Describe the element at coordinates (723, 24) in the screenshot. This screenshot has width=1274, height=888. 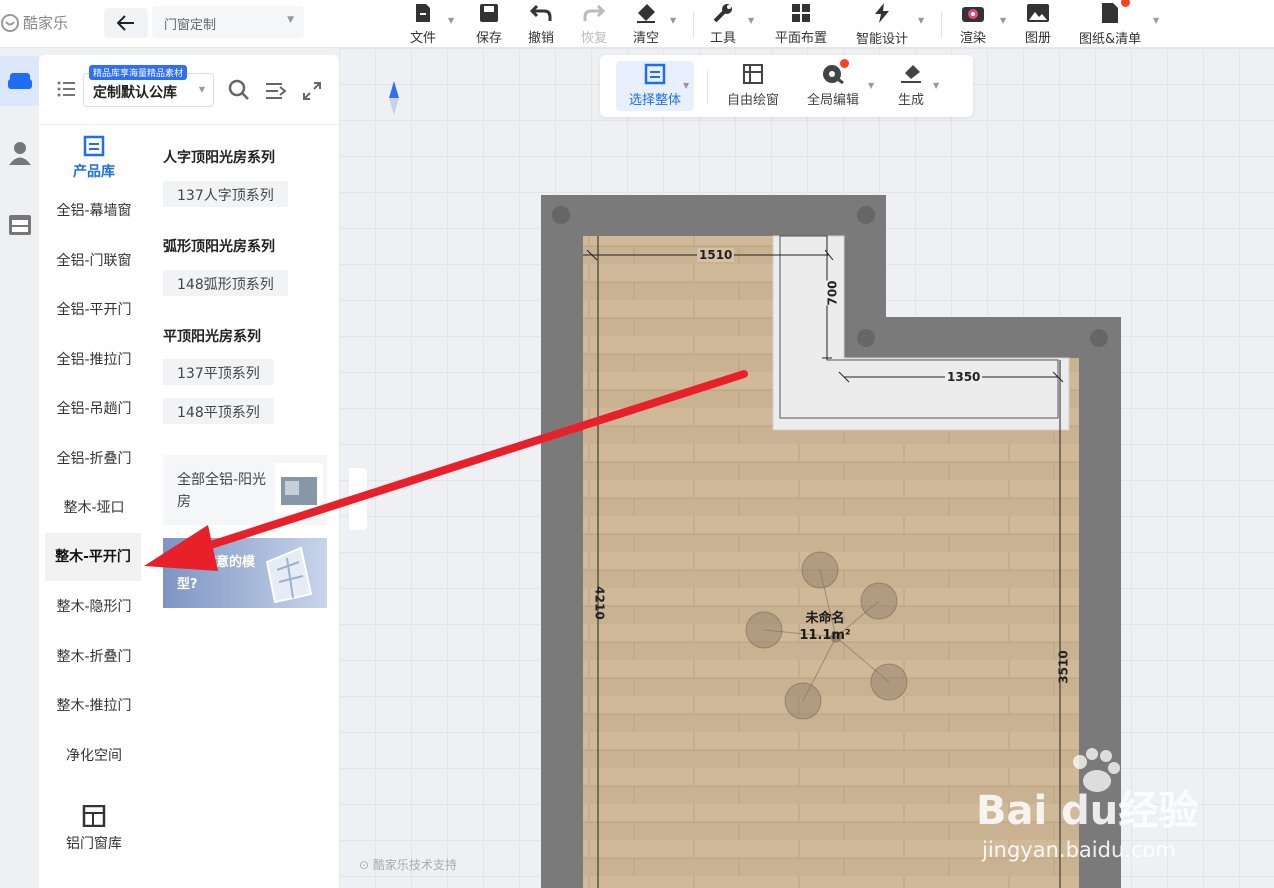
I see `tools-menu-button: 工具` at that location.